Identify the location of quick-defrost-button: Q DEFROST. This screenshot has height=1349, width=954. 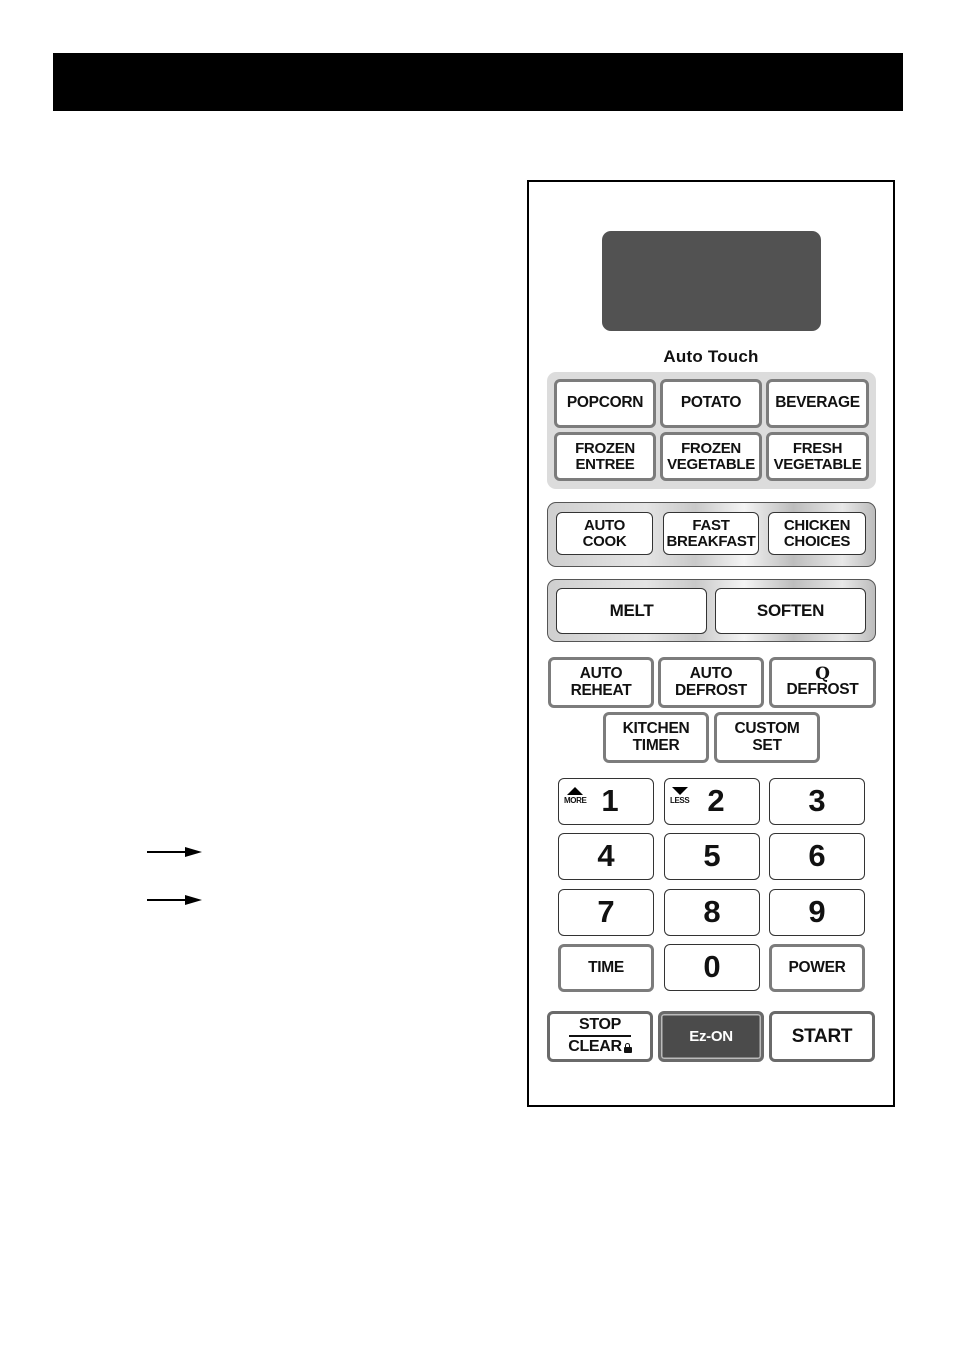
(822, 682).